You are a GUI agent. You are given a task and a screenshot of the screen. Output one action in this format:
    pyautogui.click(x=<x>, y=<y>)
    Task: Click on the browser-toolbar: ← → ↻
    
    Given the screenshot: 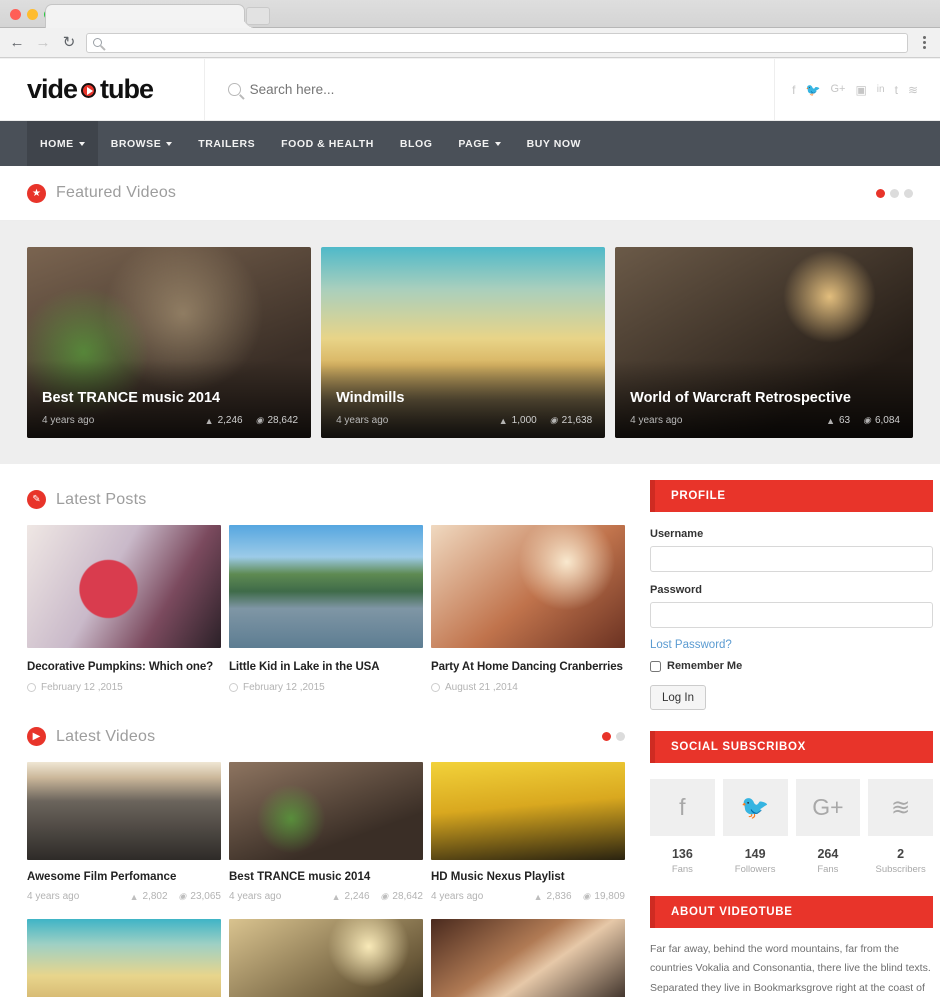 What is the action you would take?
    pyautogui.click(x=470, y=43)
    